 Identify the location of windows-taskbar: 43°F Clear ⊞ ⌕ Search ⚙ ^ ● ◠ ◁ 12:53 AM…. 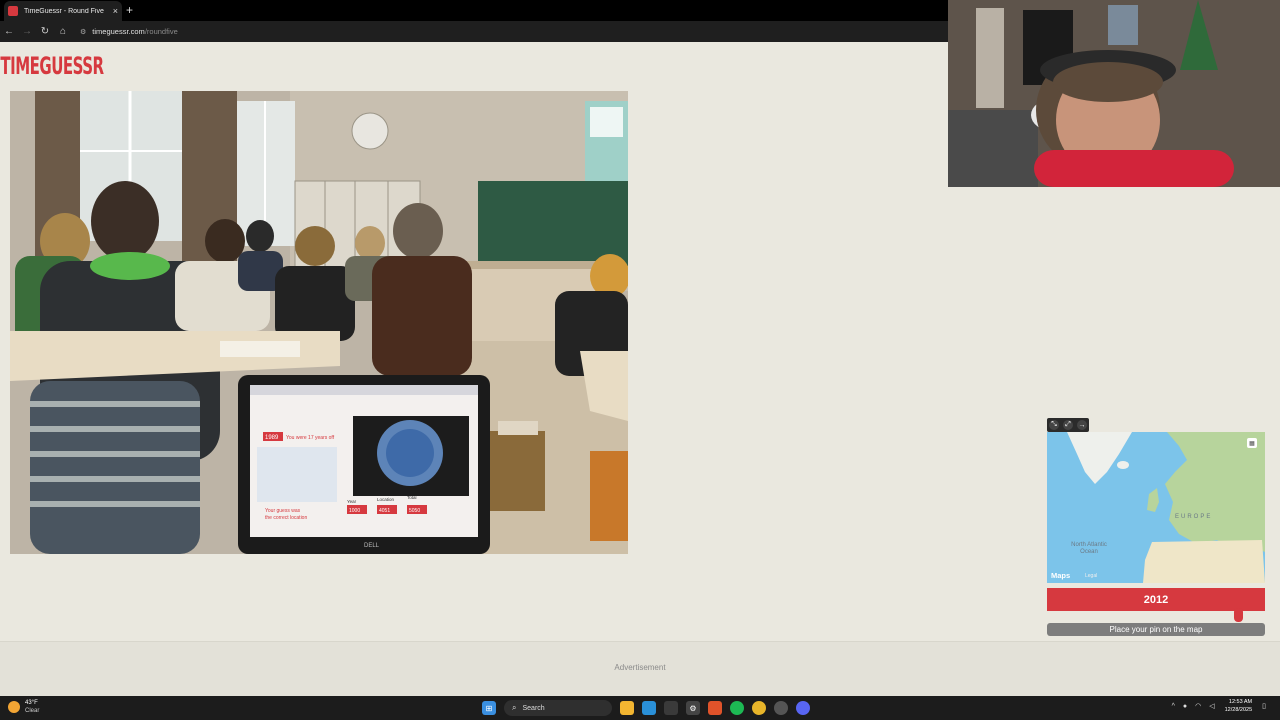
(640, 708).